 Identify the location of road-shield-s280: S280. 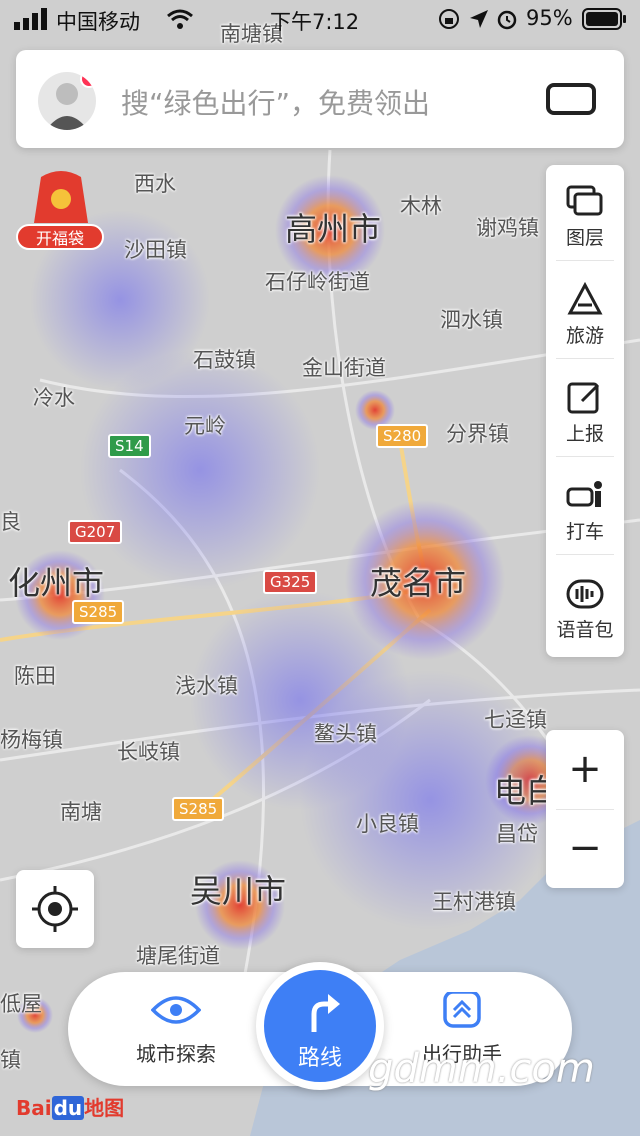
(402, 436).